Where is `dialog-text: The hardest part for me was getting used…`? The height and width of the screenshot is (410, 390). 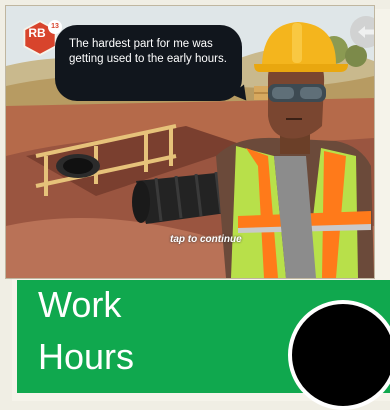 dialog-text: The hardest part for me was getting used… is located at coordinates (148, 51).